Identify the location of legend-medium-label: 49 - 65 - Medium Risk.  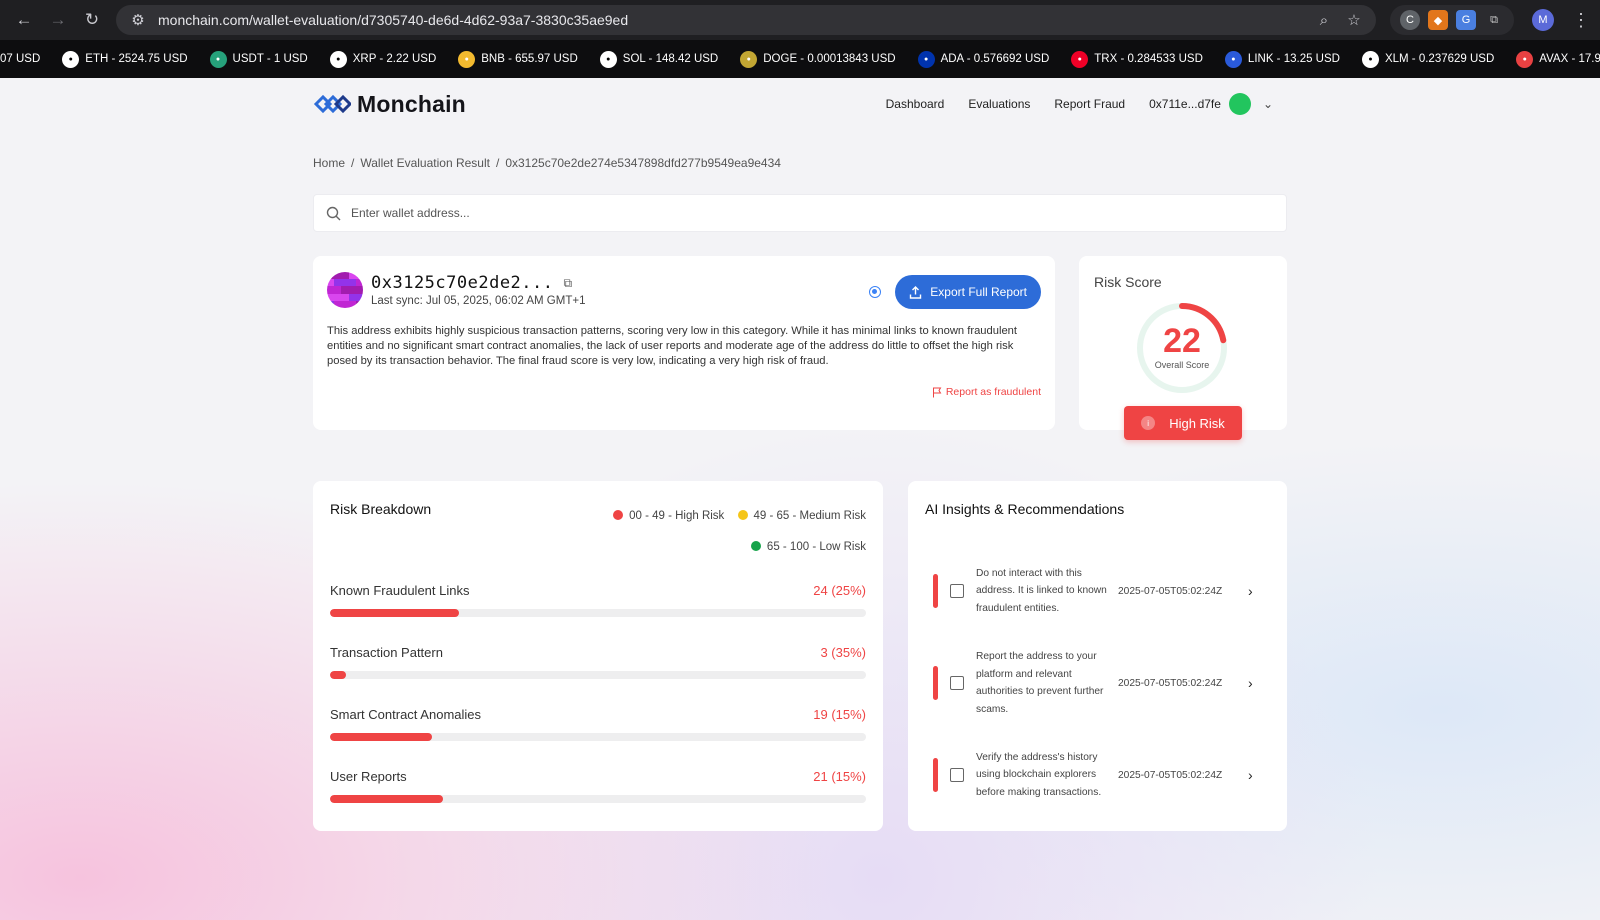
(809, 516).